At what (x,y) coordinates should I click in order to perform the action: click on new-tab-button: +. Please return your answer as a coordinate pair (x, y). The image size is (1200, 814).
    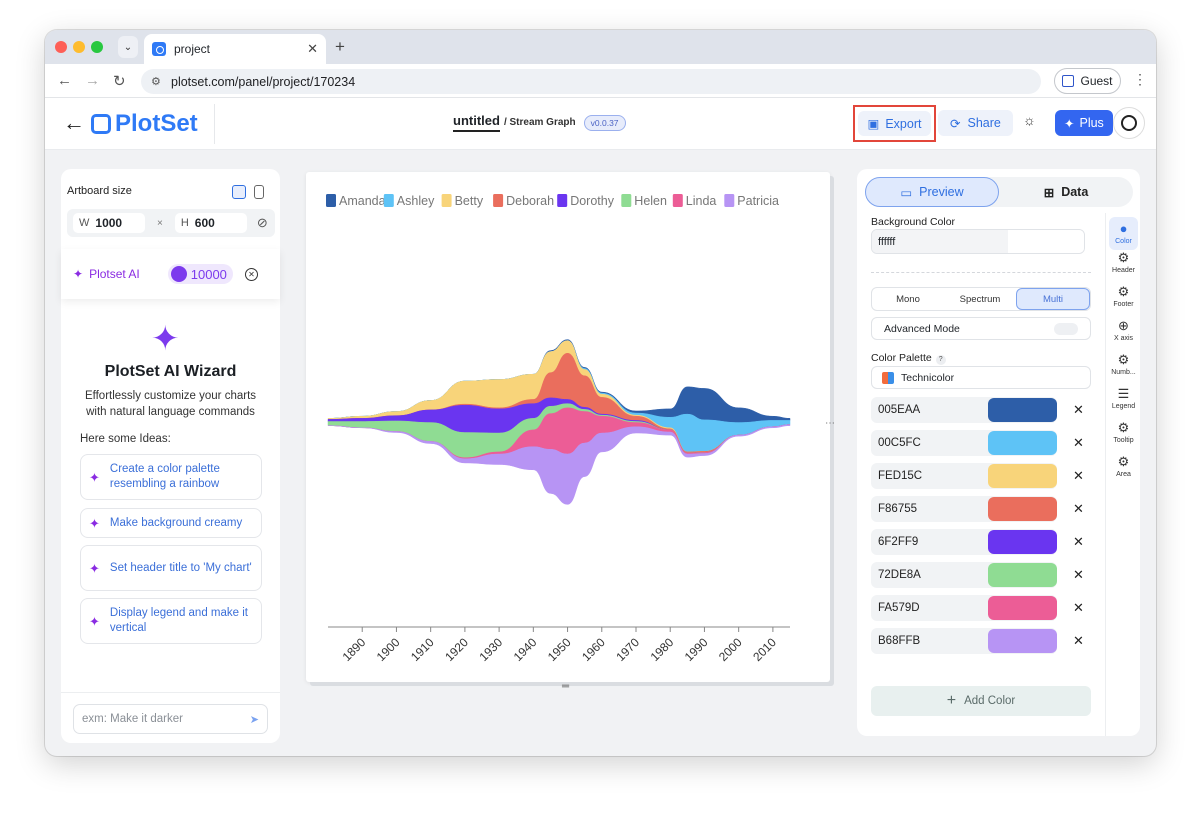
    Looking at the image, I should click on (340, 47).